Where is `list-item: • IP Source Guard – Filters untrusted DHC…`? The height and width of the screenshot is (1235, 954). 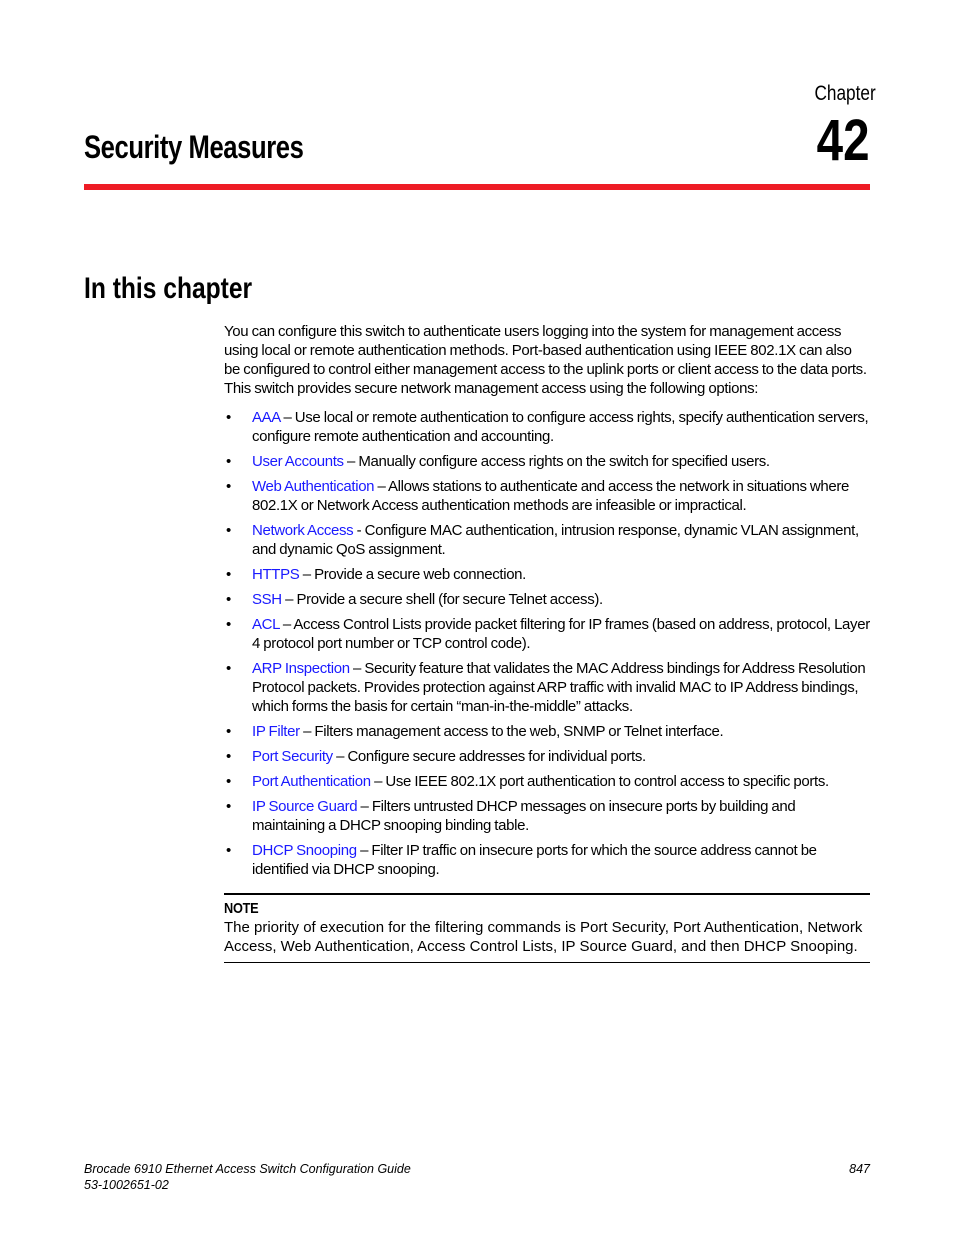
list-item: • IP Source Guard – Filters untrusted DHC… is located at coordinates (547, 816).